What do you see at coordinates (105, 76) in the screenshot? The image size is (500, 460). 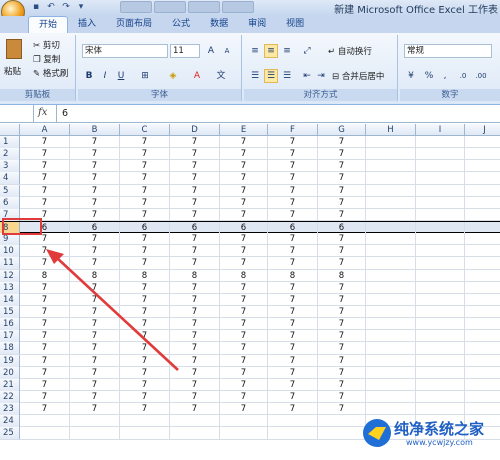 I see `italic-button: I` at bounding box center [105, 76].